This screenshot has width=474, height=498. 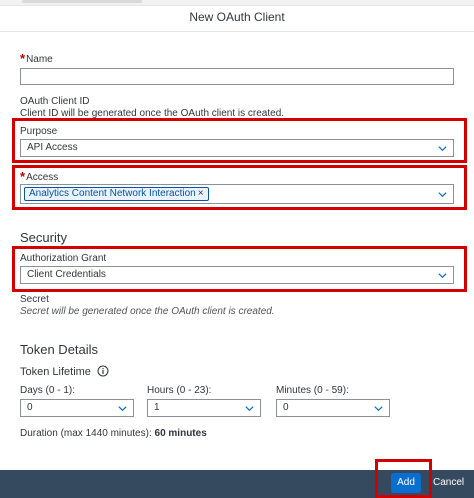 I want to click on token-remove-icon: ×, so click(x=201, y=193).